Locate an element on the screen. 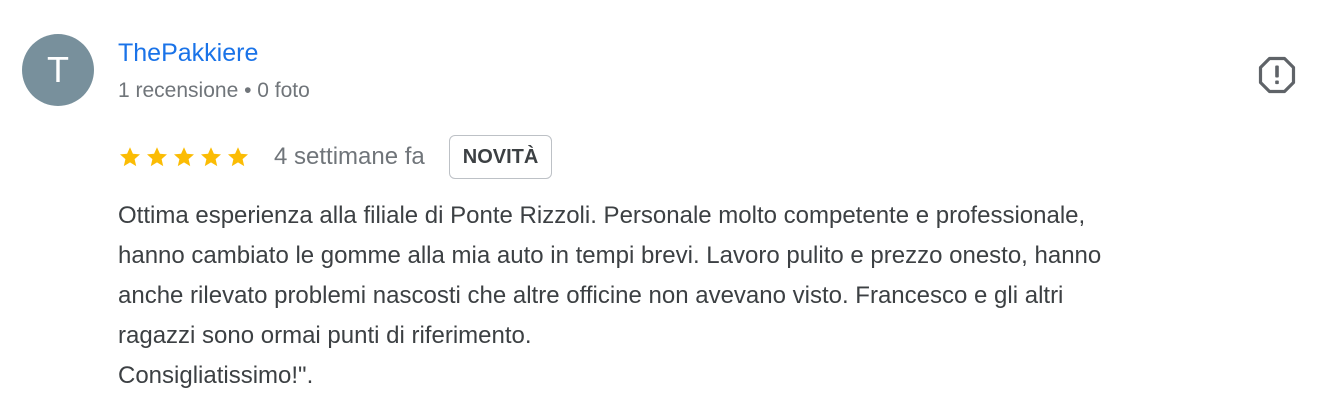 The image size is (1334, 414). review-line: ragazzi sono ormai punti di riferimento. is located at coordinates (325, 335).